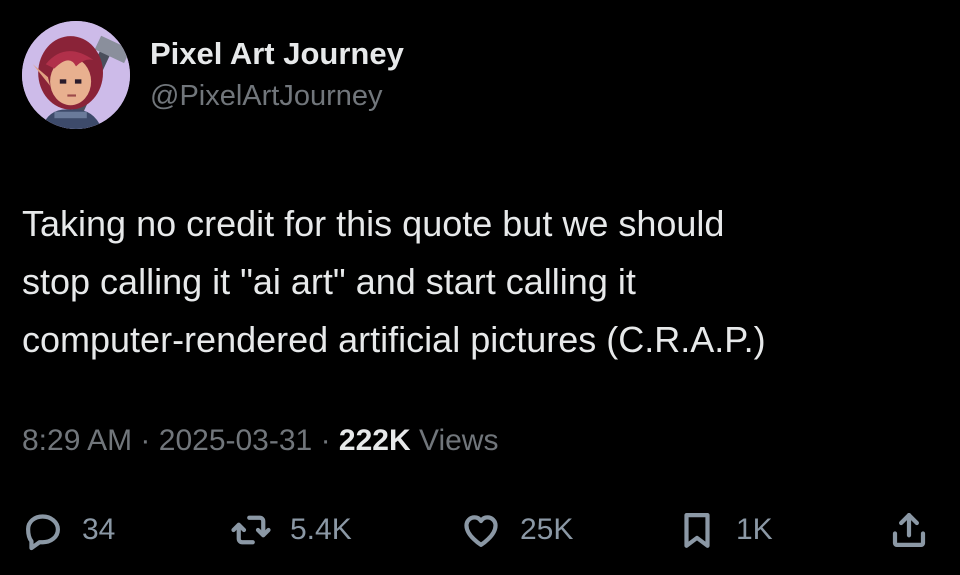  What do you see at coordinates (547, 529) in the screenshot?
I see `like-count: 25K` at bounding box center [547, 529].